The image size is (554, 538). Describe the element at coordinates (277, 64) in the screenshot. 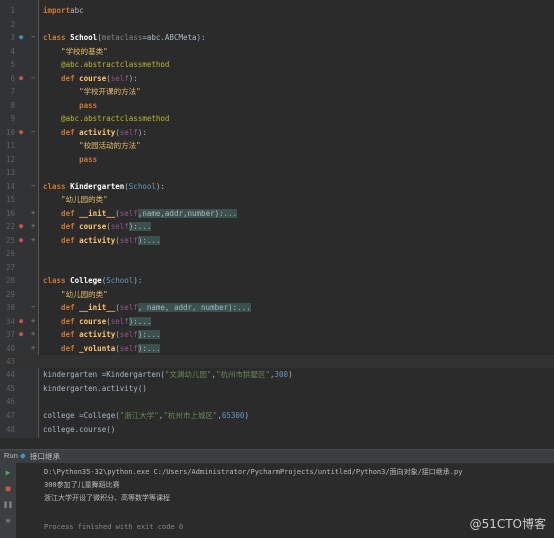

I see `code-line: 5 @abc.abstractclassmethod` at that location.